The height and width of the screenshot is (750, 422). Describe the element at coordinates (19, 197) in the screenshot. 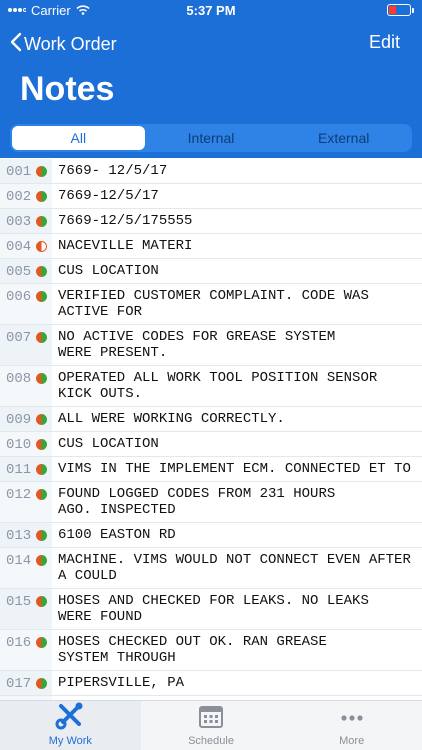

I see `note-number: 002` at that location.